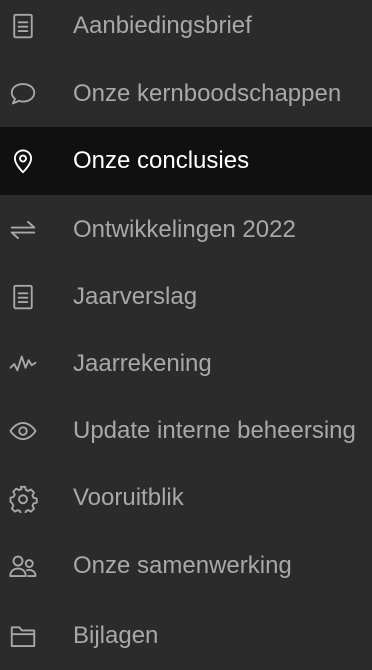  I want to click on menu-item-vooruitblik: Vooruitblik, so click(186, 498).